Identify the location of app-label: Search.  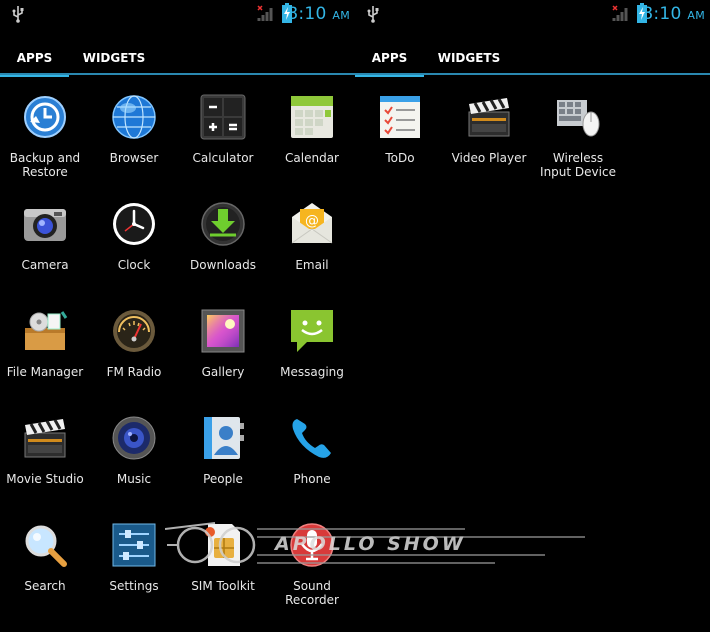
(45, 586).